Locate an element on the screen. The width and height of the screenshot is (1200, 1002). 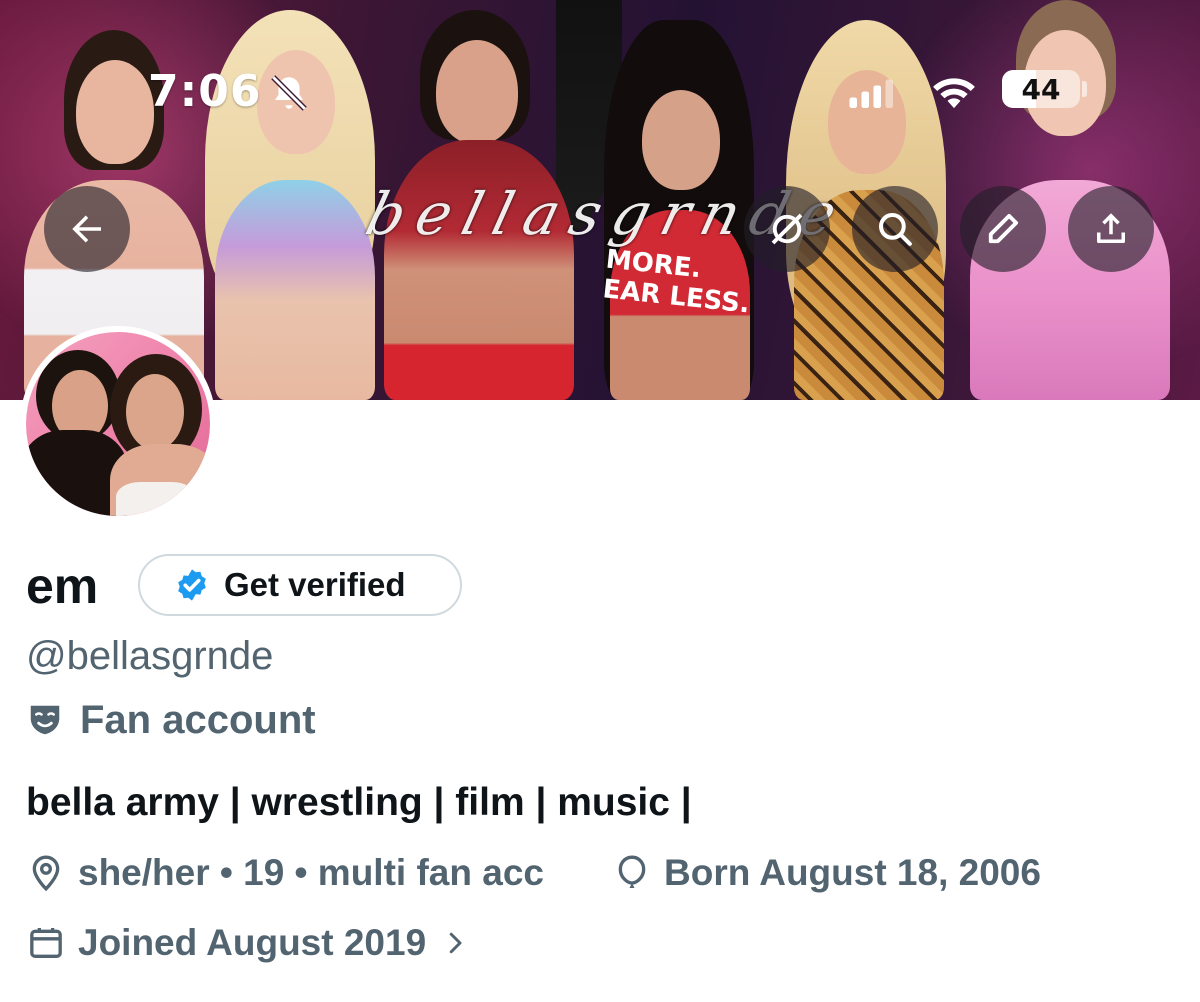
search-button is located at coordinates (895, 229).